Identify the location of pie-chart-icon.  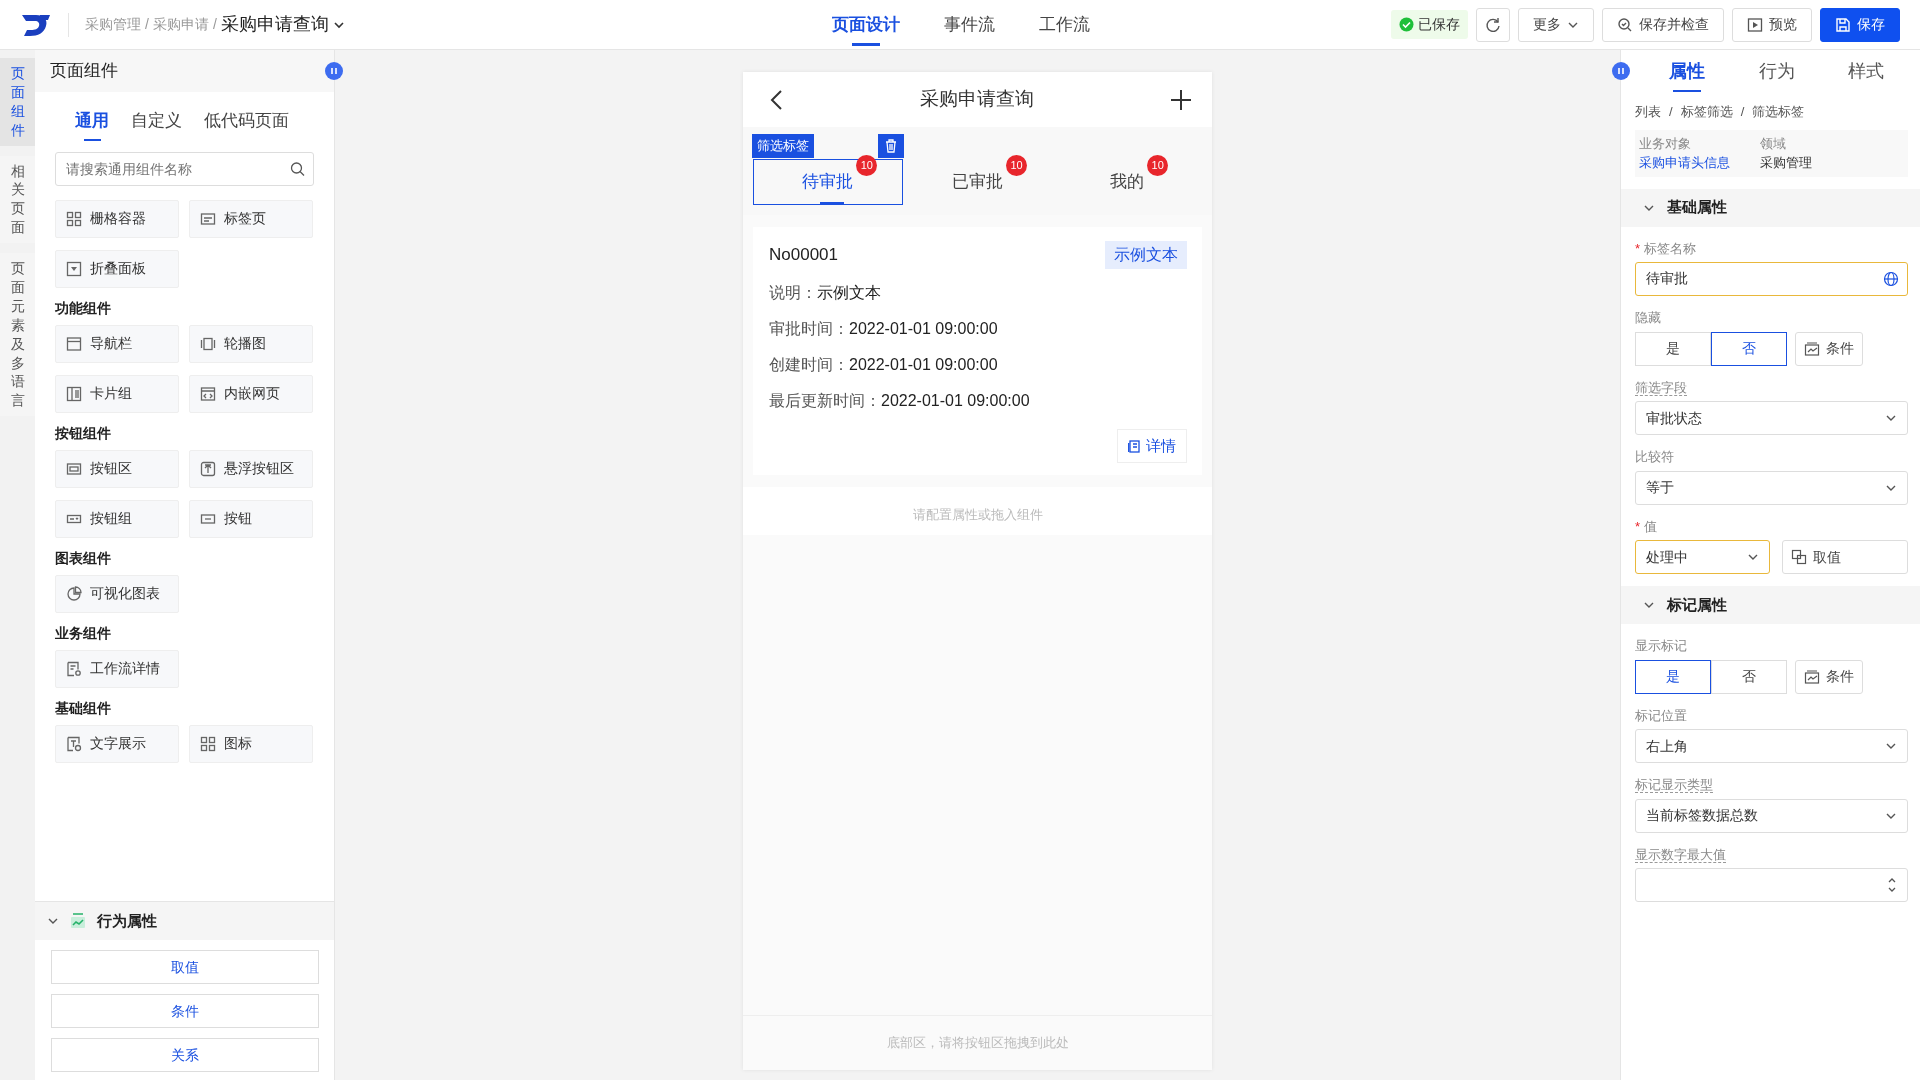
(74, 593).